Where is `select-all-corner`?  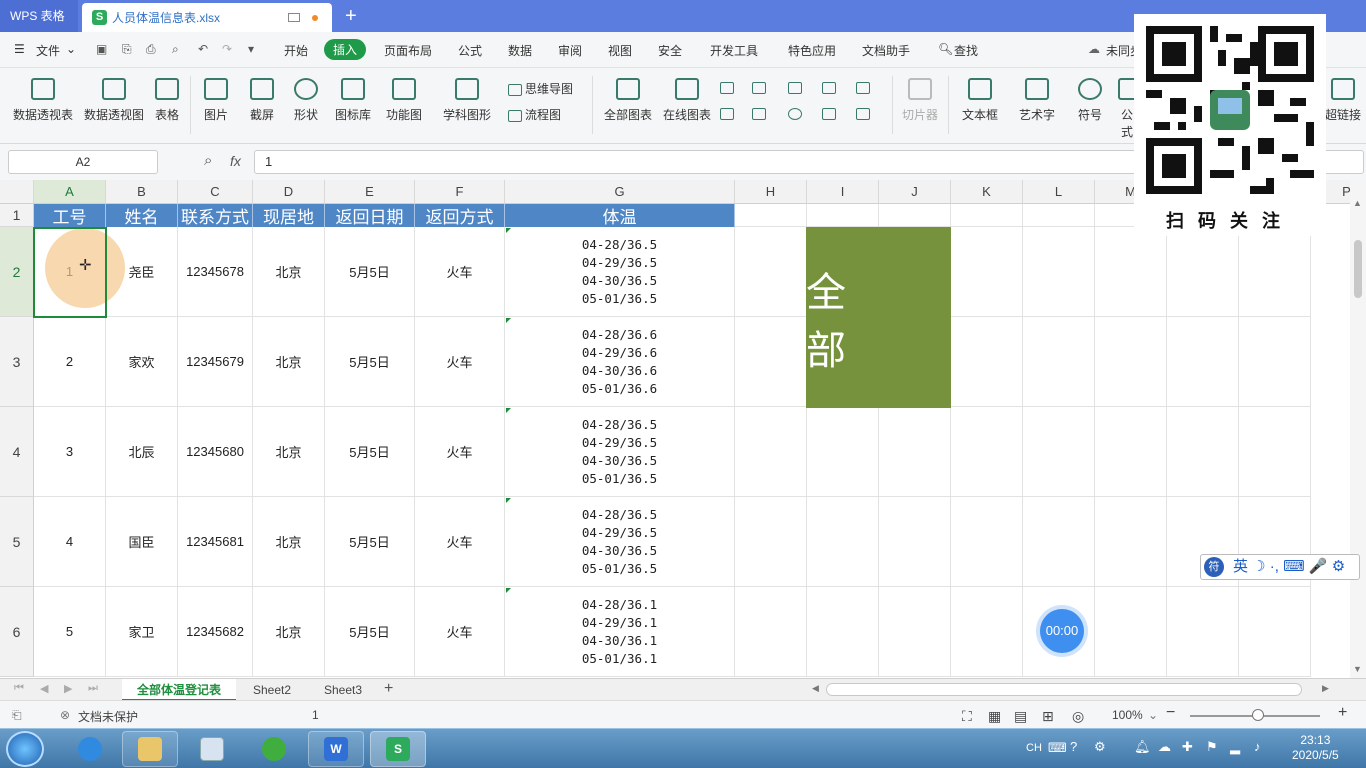 select-all-corner is located at coordinates (17, 192).